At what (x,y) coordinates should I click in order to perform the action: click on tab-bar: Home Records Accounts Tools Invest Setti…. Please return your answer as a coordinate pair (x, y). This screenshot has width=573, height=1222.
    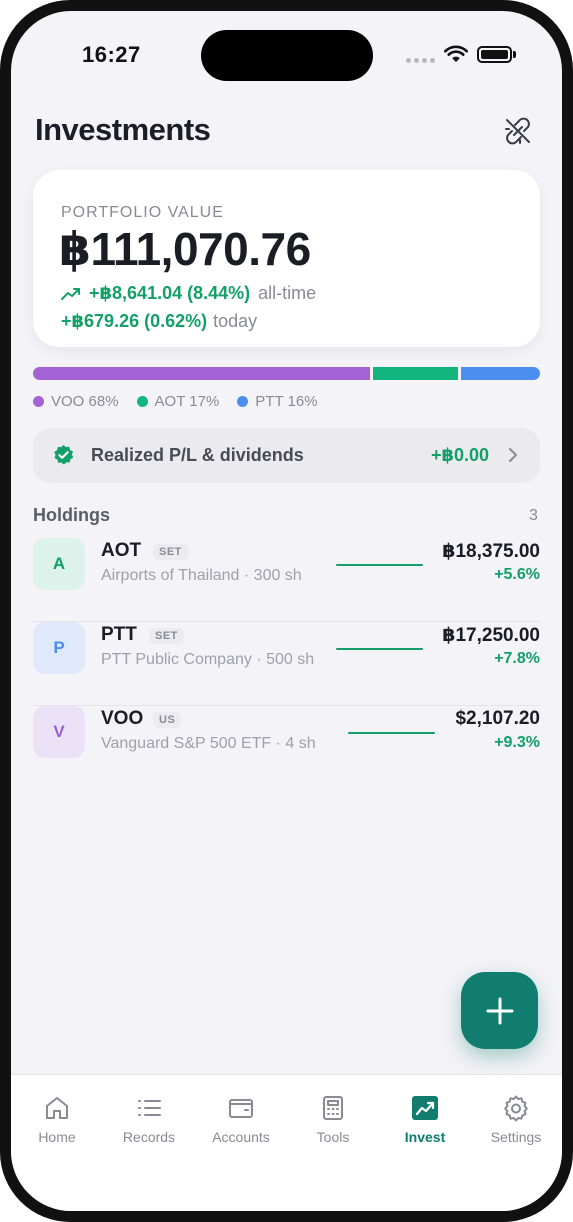
    Looking at the image, I should click on (286, 1142).